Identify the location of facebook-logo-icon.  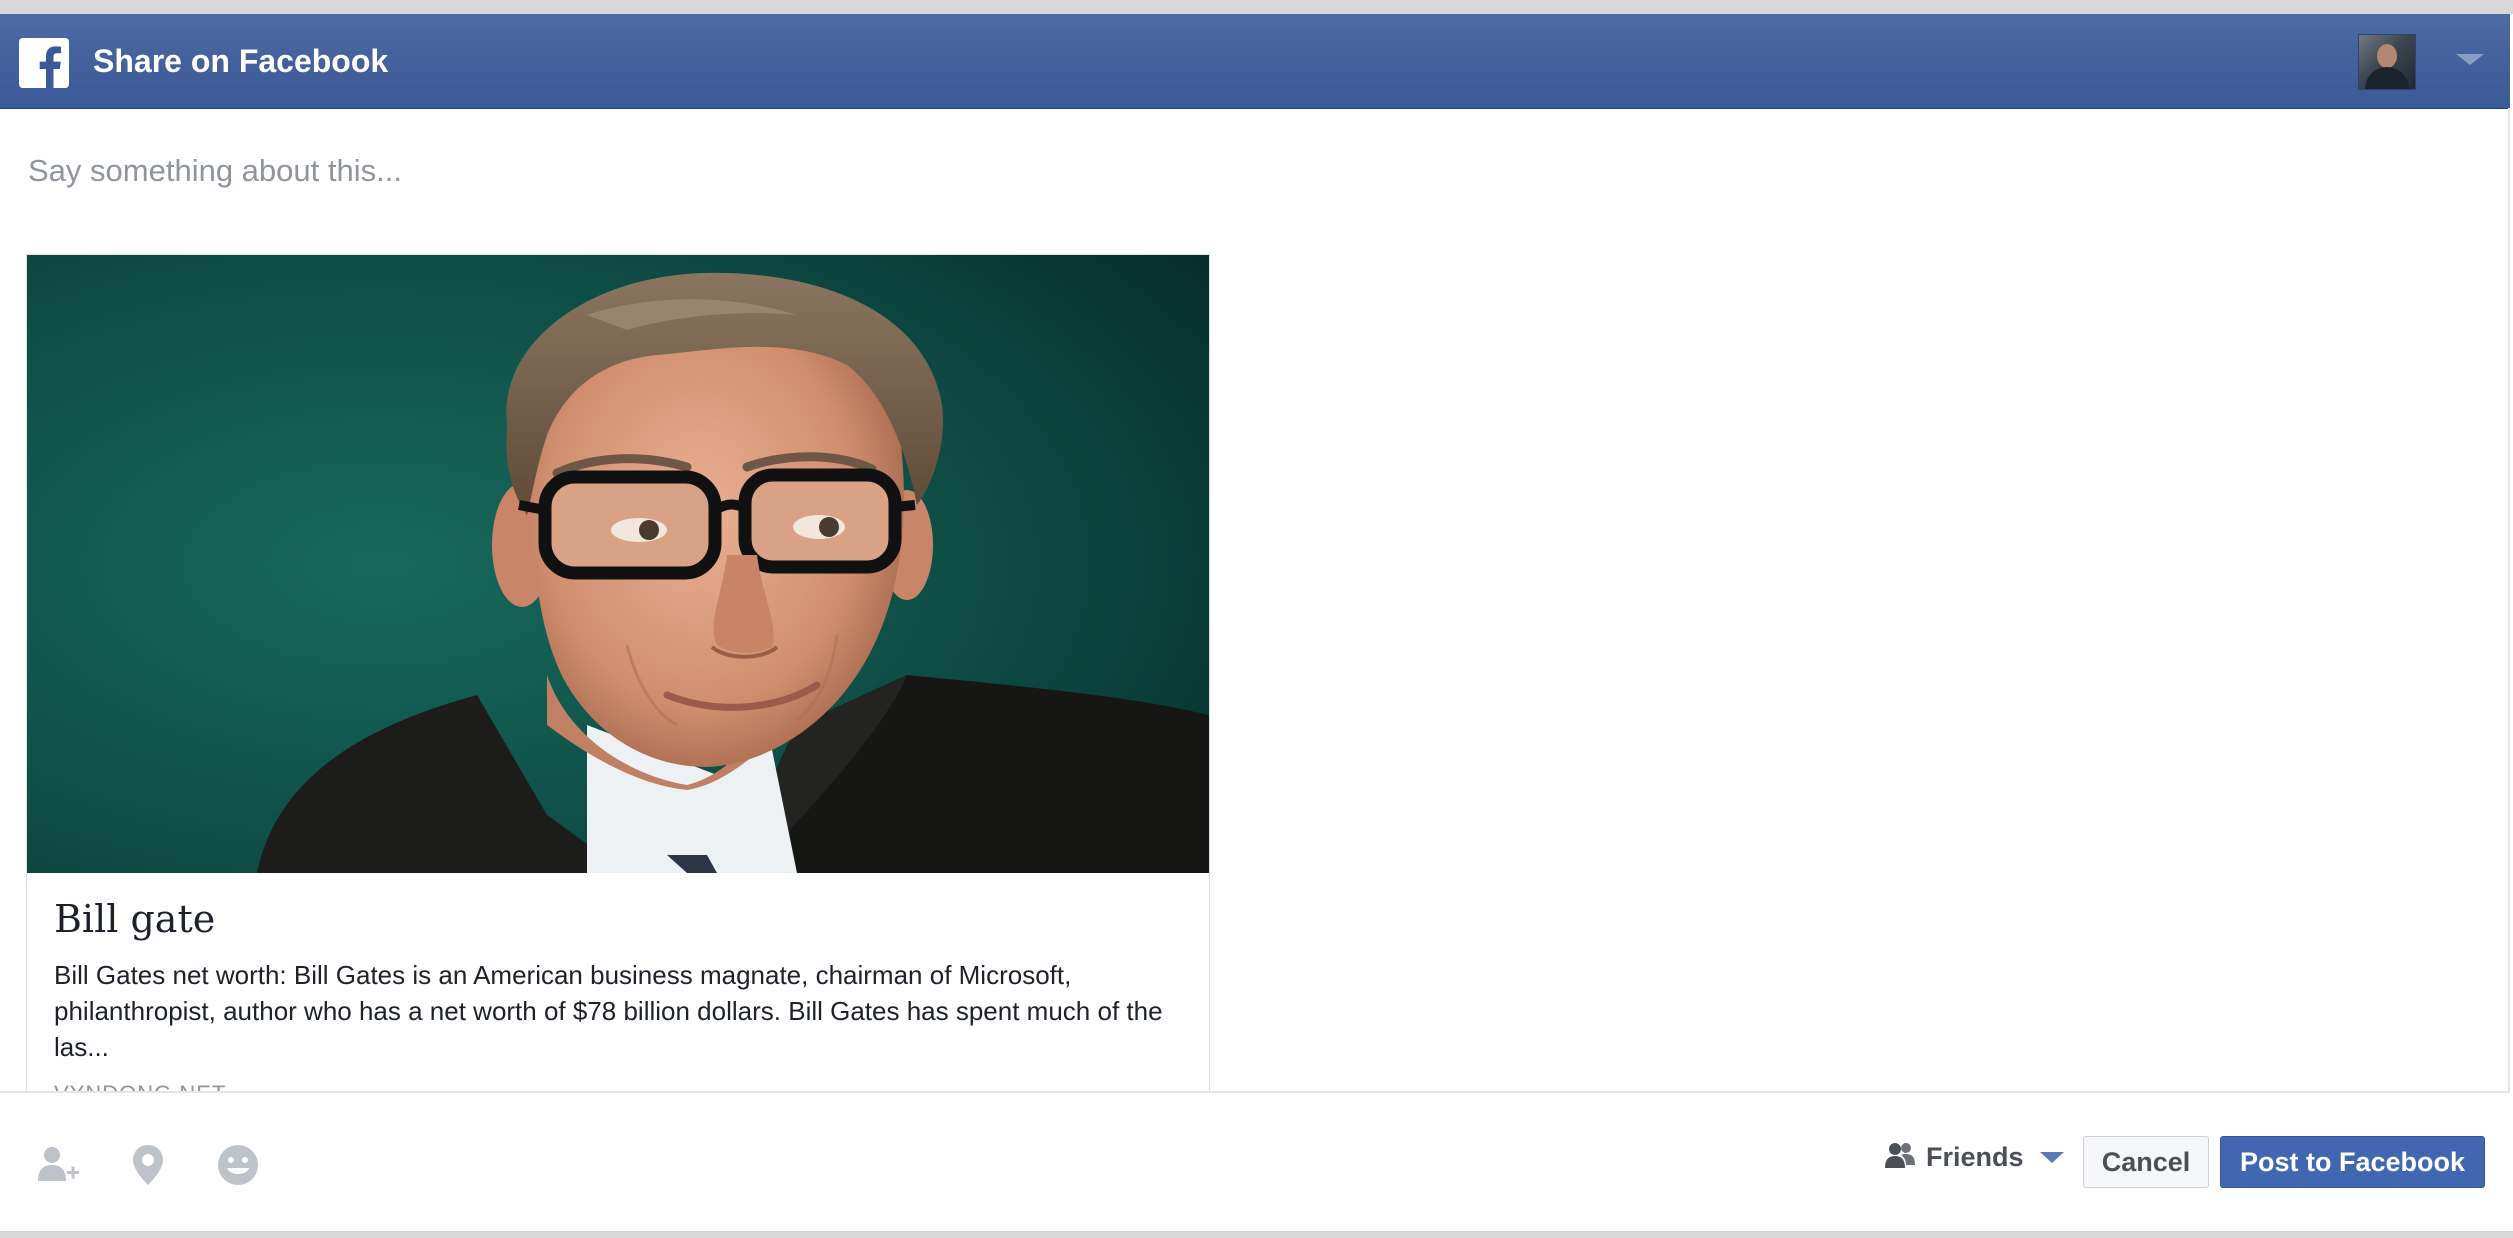
(44, 63).